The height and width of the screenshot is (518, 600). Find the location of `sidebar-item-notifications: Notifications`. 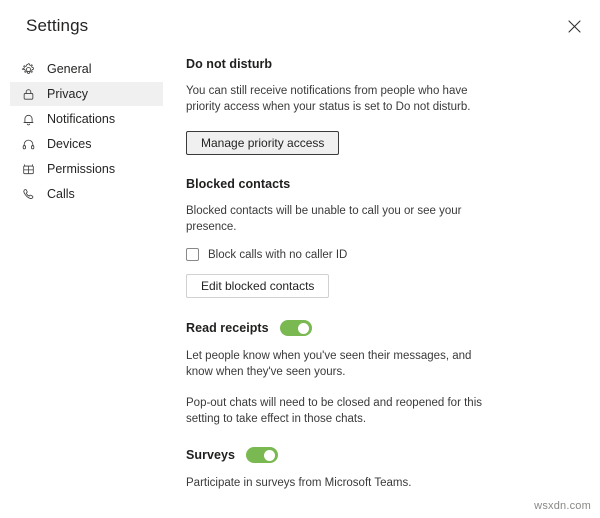

sidebar-item-notifications: Notifications is located at coordinates (86, 119).